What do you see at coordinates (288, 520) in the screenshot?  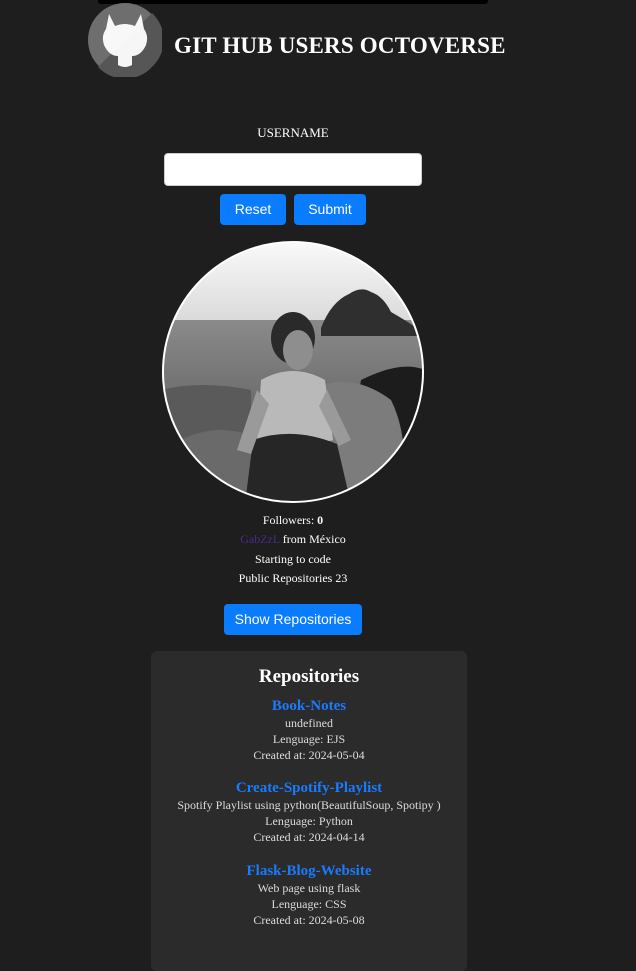 I see `followers-label: Followers:` at bounding box center [288, 520].